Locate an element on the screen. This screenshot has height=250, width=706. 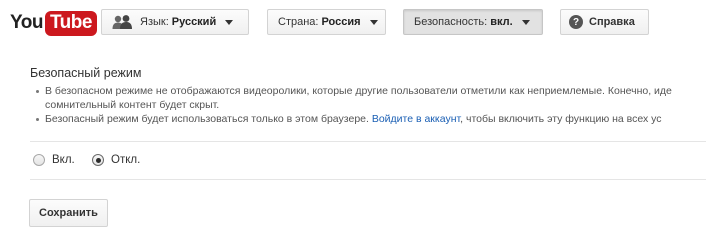
radio-off: Откл. is located at coordinates (116, 160).